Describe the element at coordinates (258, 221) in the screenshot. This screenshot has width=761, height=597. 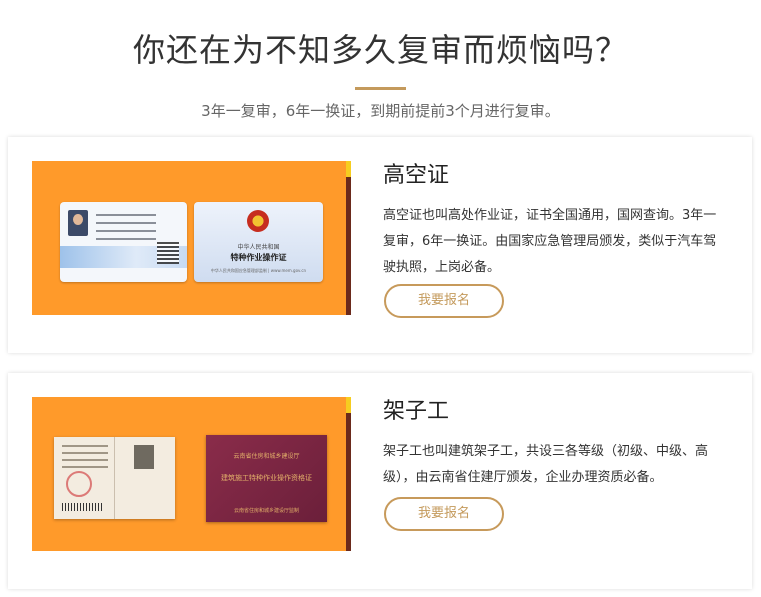
I see `national-emblem-icon` at that location.